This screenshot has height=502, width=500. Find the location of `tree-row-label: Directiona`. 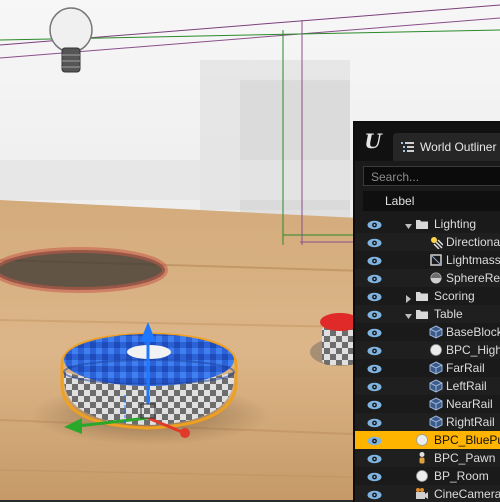

tree-row-label: Directiona is located at coordinates (473, 242).